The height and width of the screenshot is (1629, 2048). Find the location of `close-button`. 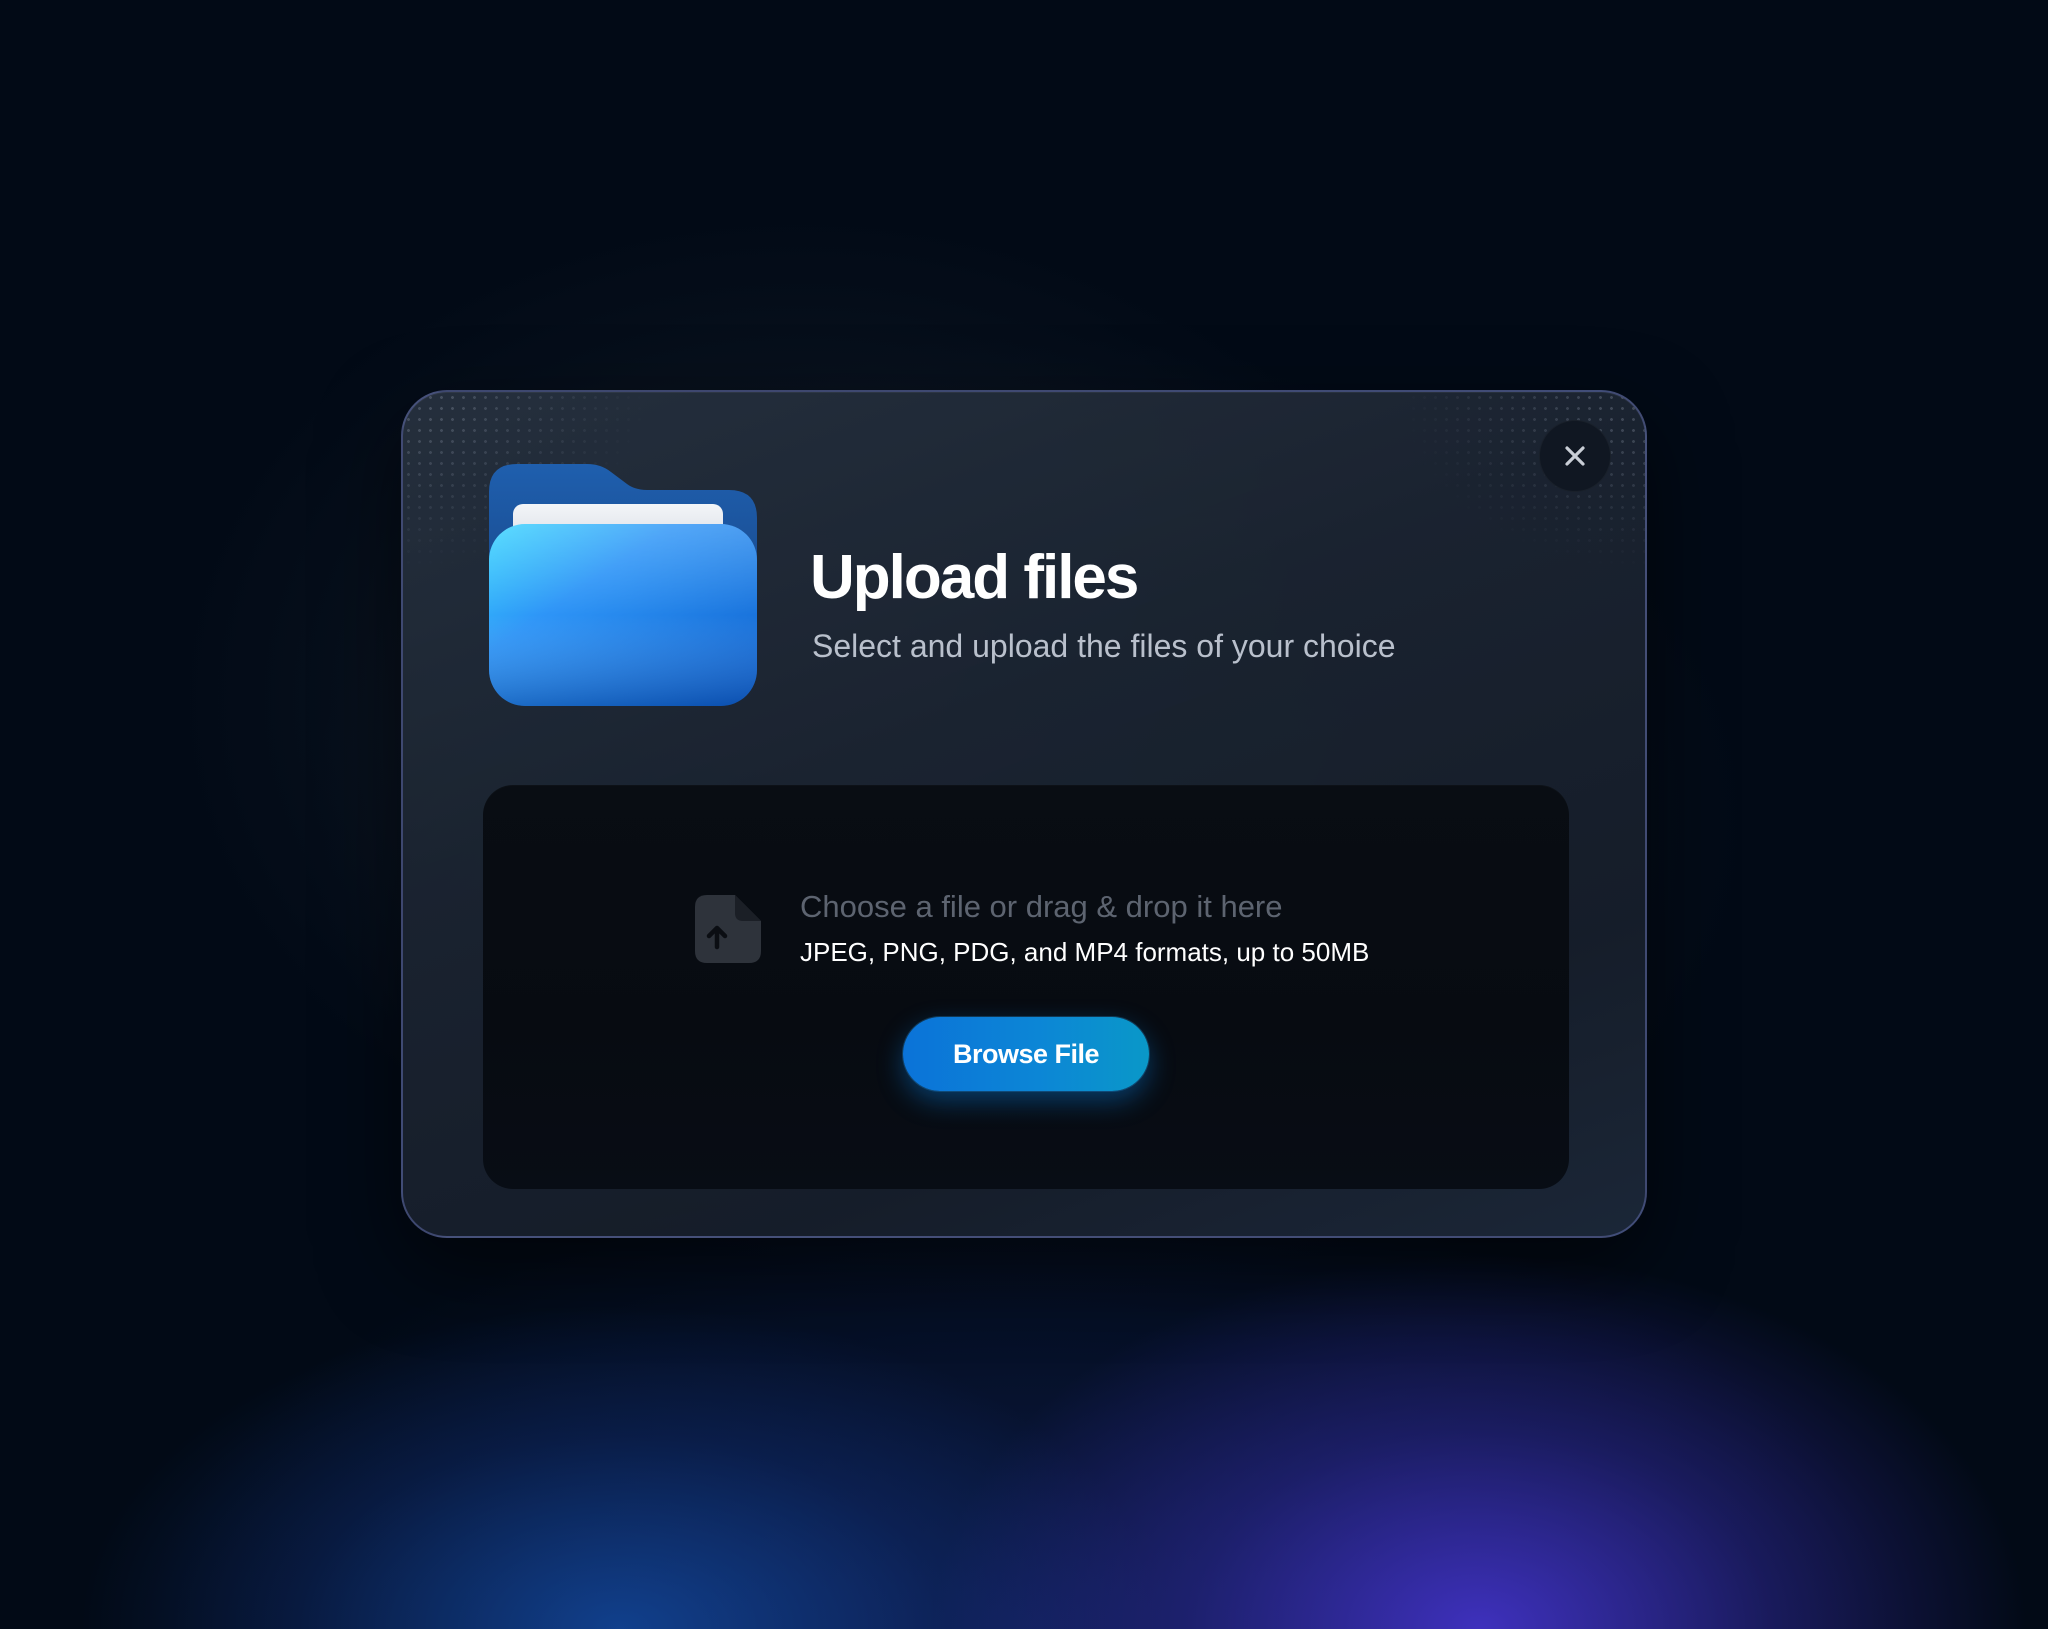

close-button is located at coordinates (1575, 456).